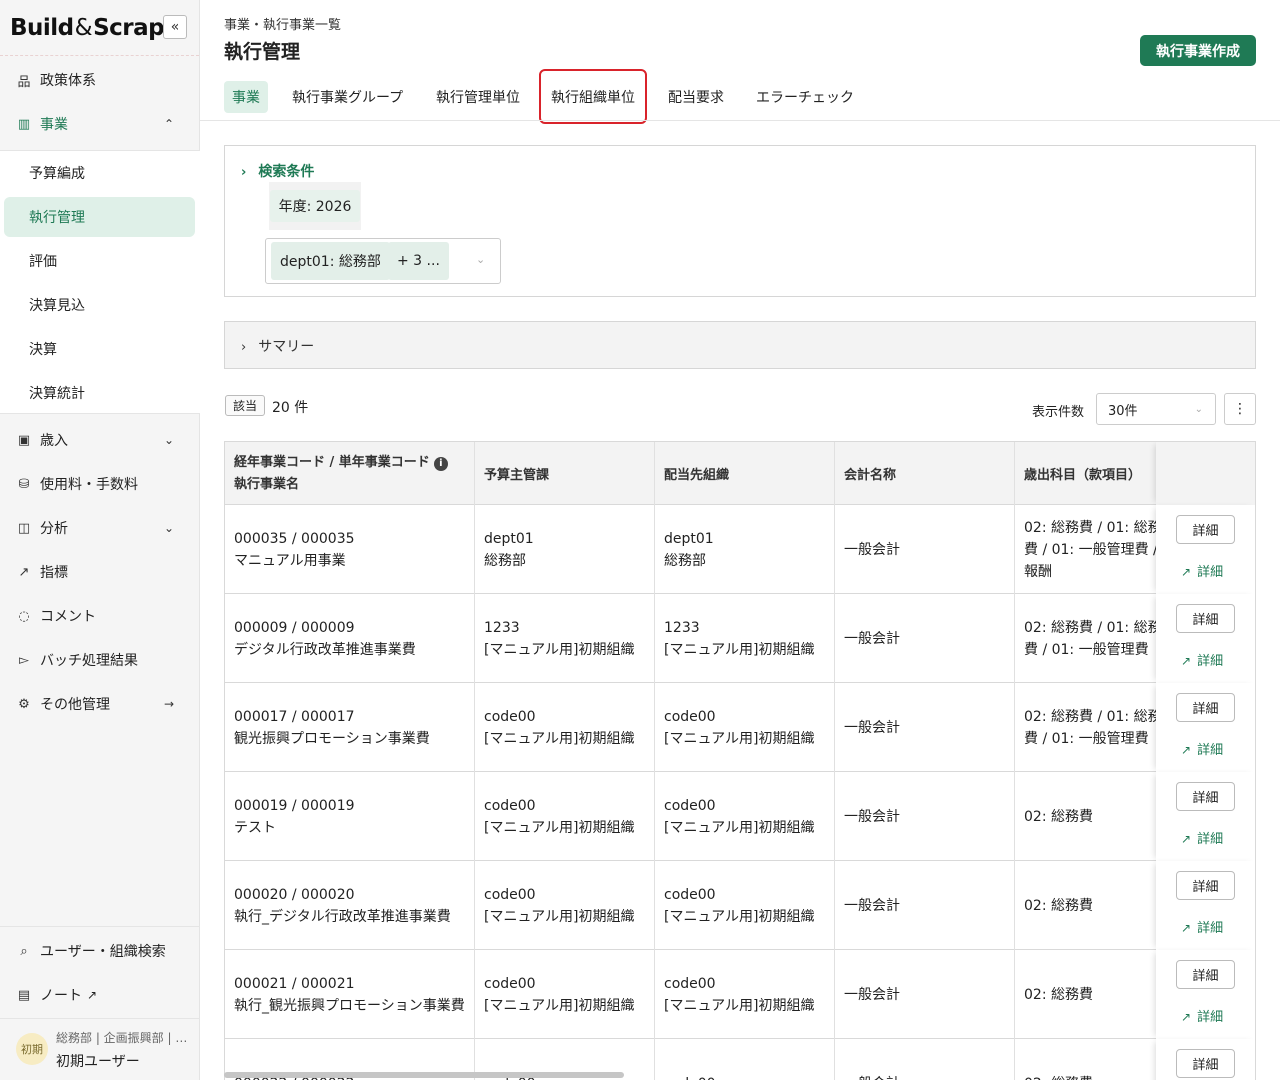 The height and width of the screenshot is (1080, 1280). What do you see at coordinates (1058, 412) in the screenshot?
I see `per-page-label: 表示件数` at bounding box center [1058, 412].